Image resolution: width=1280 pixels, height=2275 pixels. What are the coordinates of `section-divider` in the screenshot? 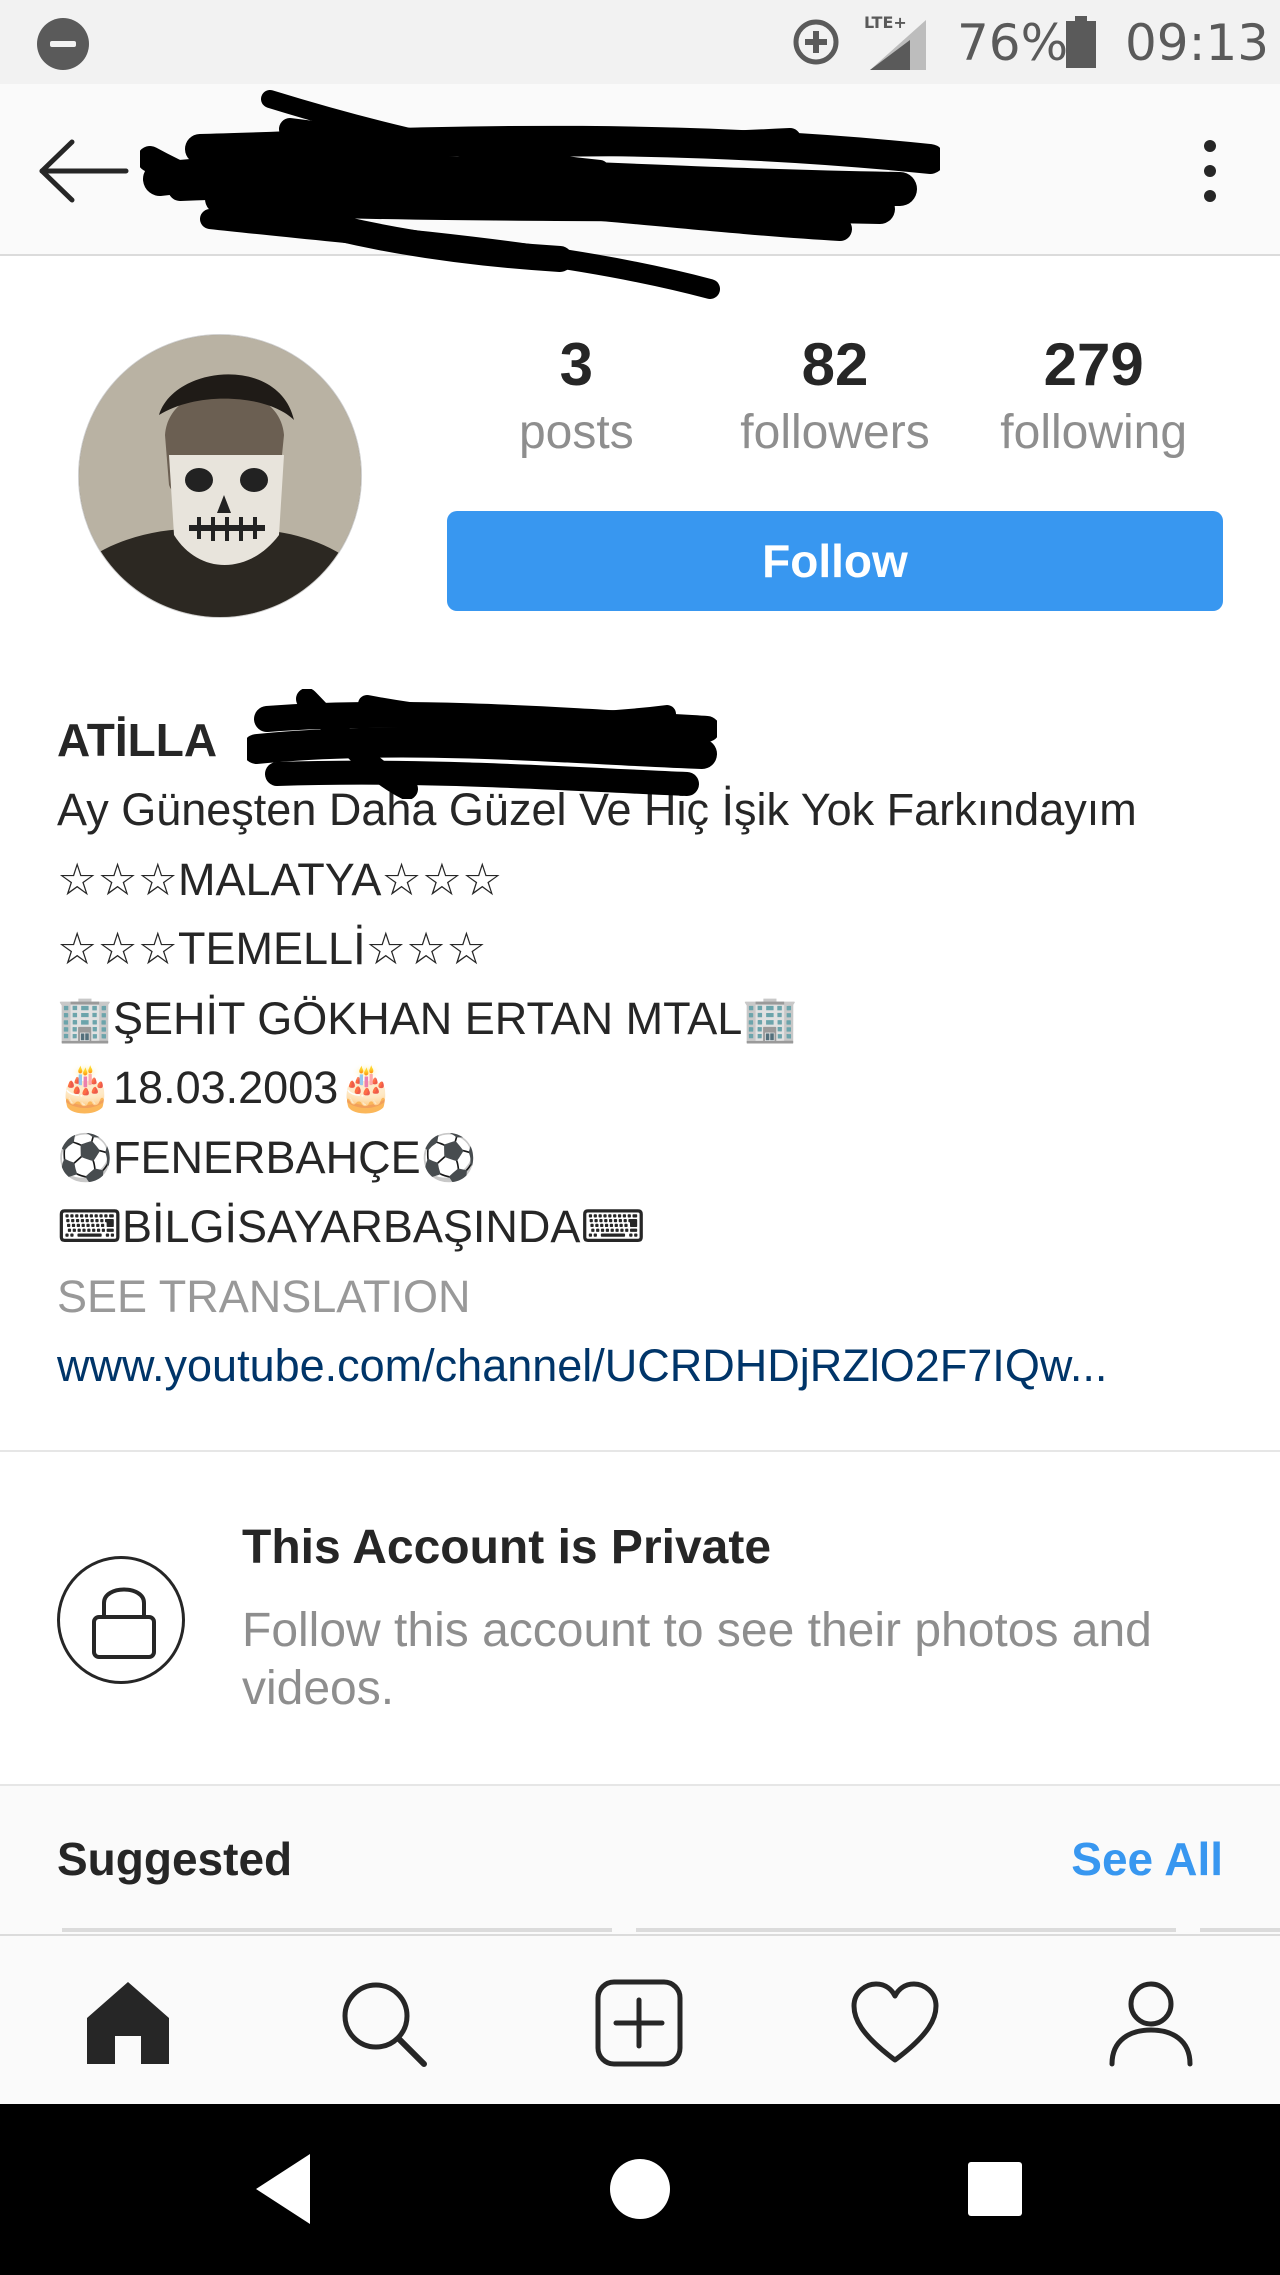 It's located at (640, 1451).